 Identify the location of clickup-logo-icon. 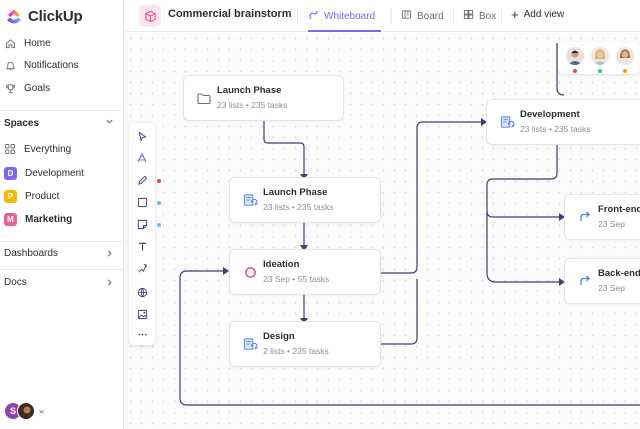
(14, 16).